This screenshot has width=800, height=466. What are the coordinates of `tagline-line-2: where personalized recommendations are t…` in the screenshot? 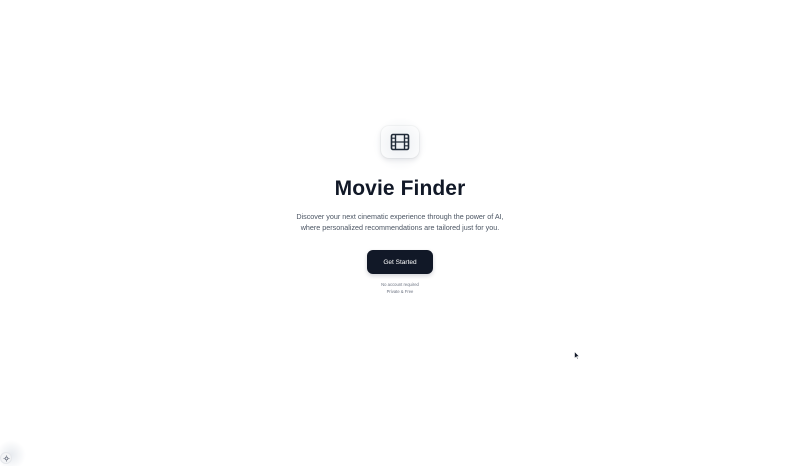 It's located at (400, 227).